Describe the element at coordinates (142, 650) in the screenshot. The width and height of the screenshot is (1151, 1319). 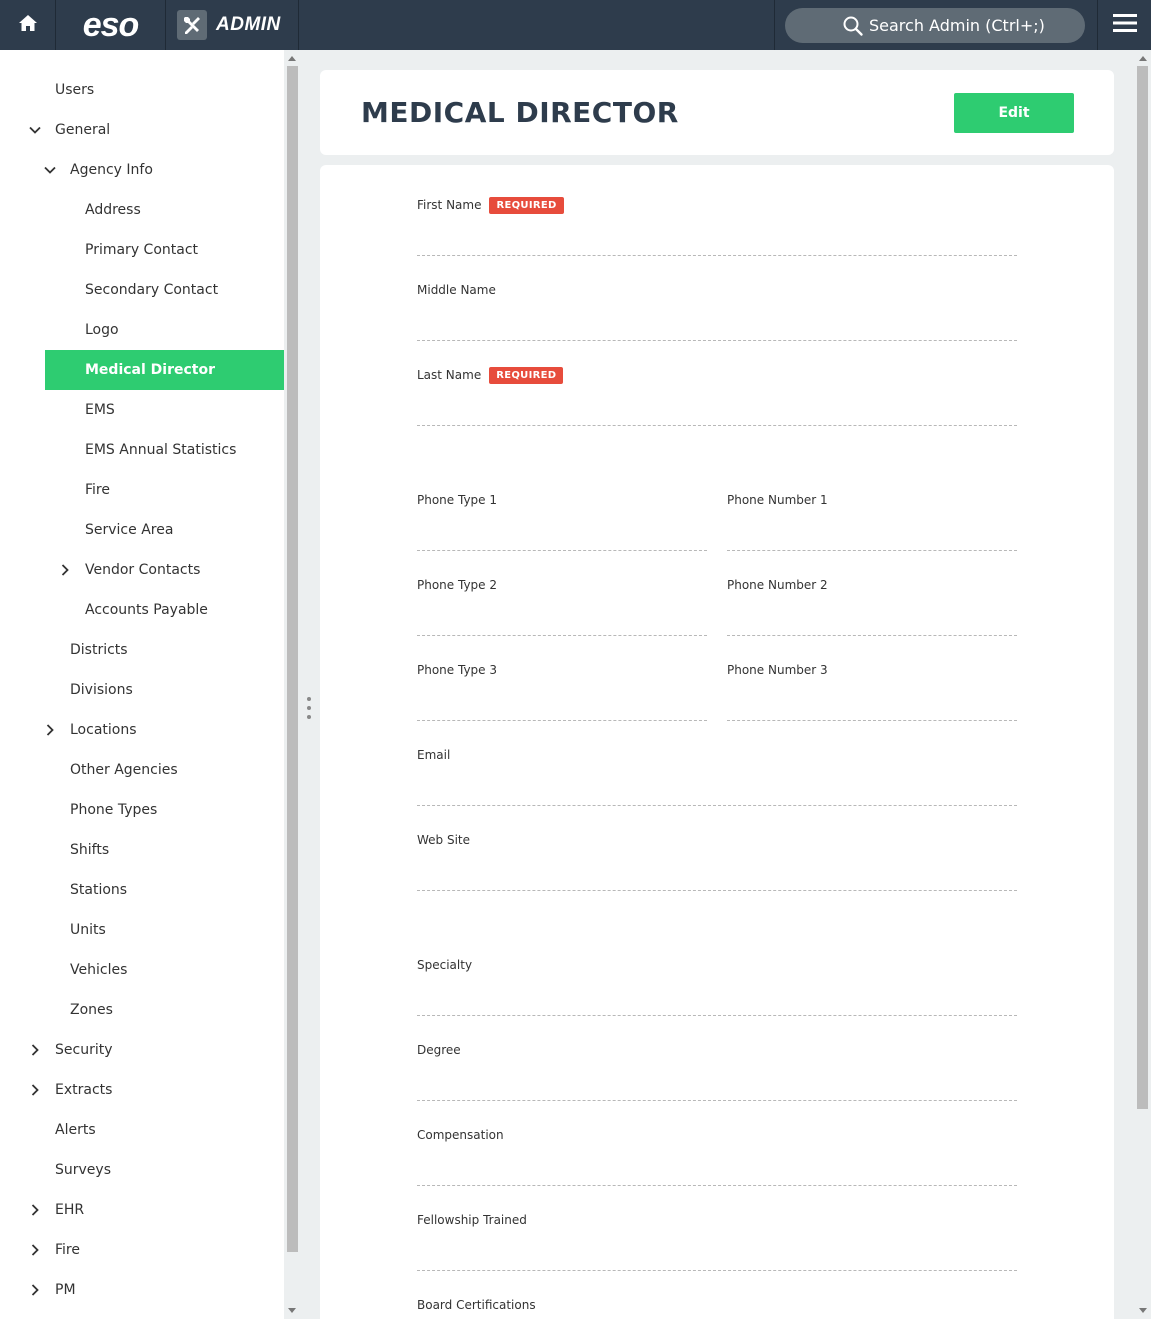
I see `sidebar-item-districts: Districts` at that location.